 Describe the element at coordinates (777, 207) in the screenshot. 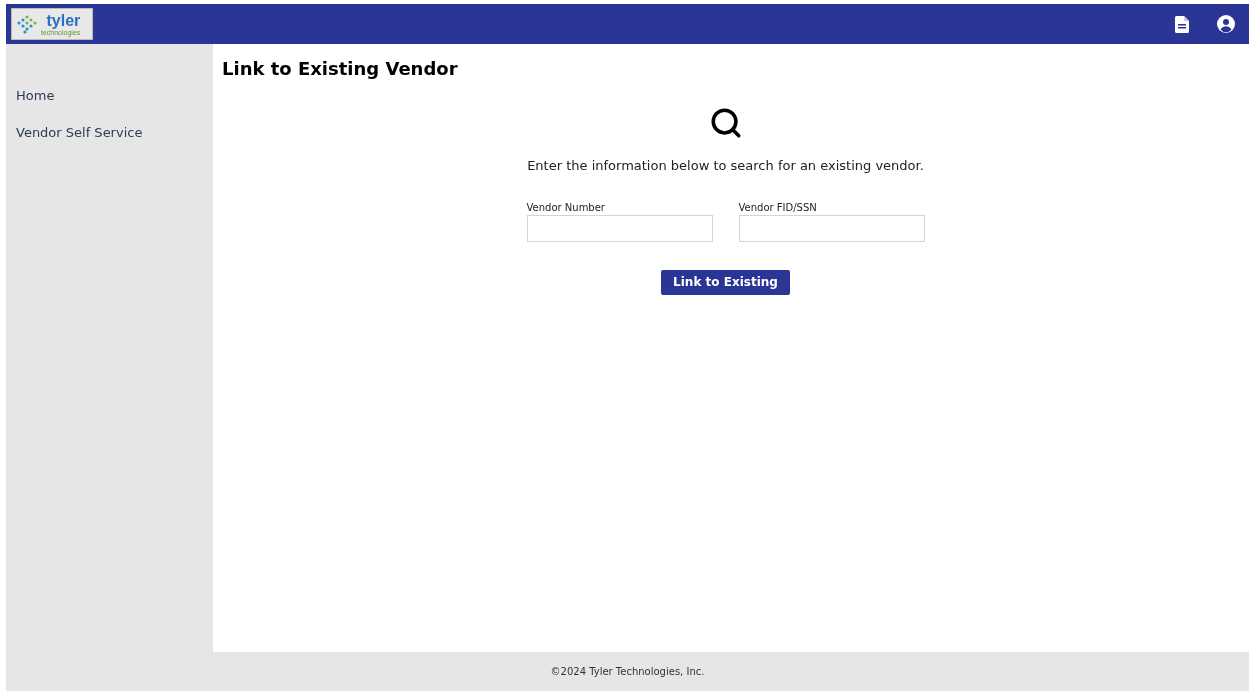

I see `field-label: Vendor FID/SSN` at that location.